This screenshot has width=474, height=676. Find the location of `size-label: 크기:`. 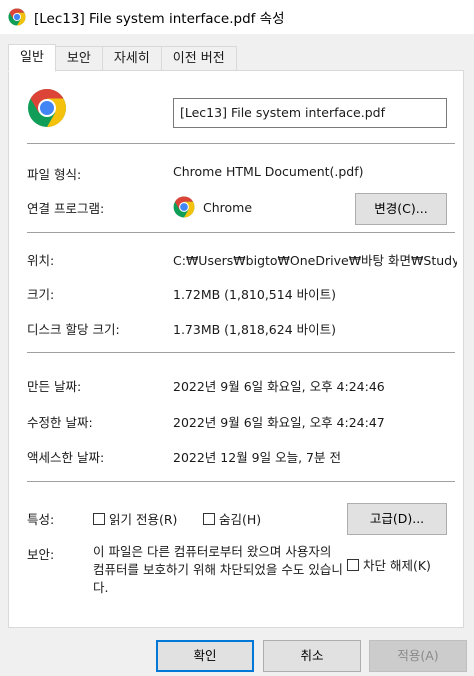

size-label: 크기: is located at coordinates (41, 294).